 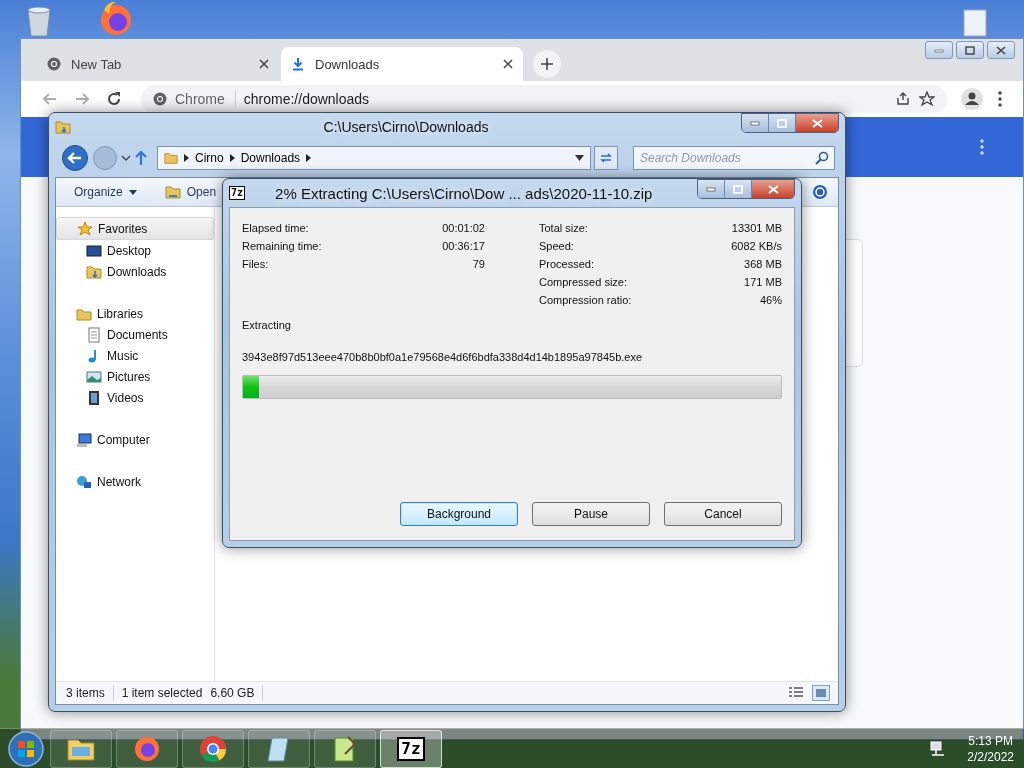 I want to click on stat-value: 13301 MB, so click(x=756, y=228).